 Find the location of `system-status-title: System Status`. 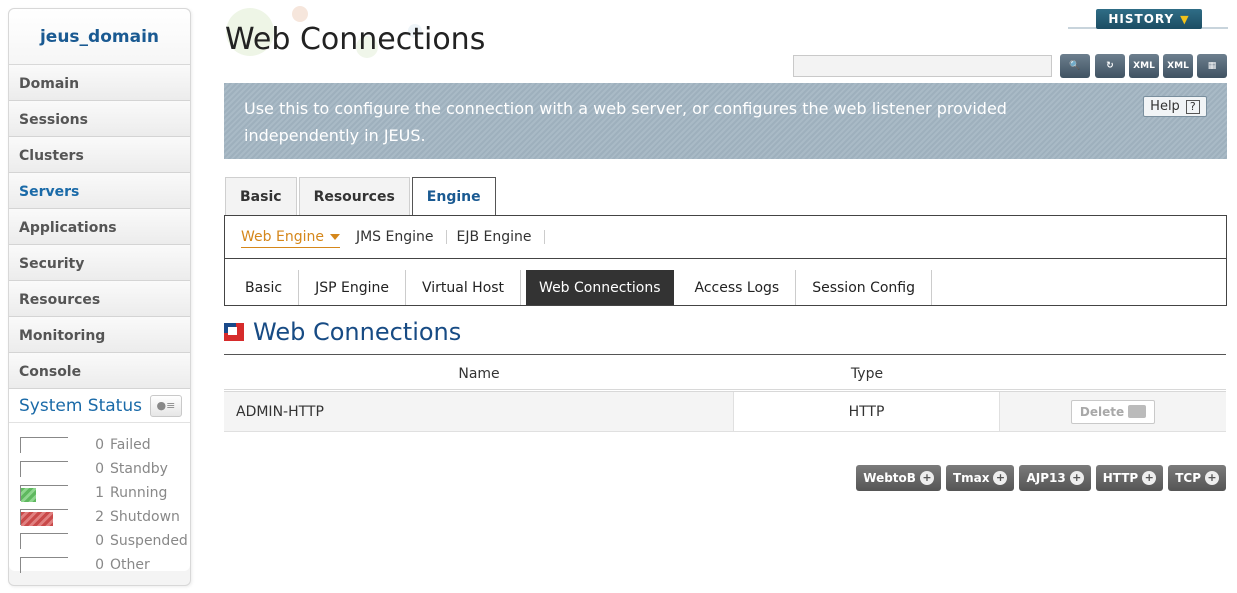

system-status-title: System Status is located at coordinates (80, 405).